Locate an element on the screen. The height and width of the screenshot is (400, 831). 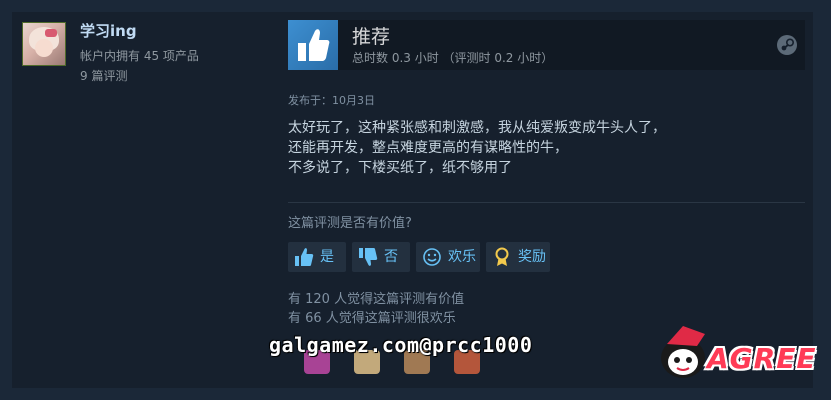
vote-yes-label: 是 is located at coordinates (327, 257).